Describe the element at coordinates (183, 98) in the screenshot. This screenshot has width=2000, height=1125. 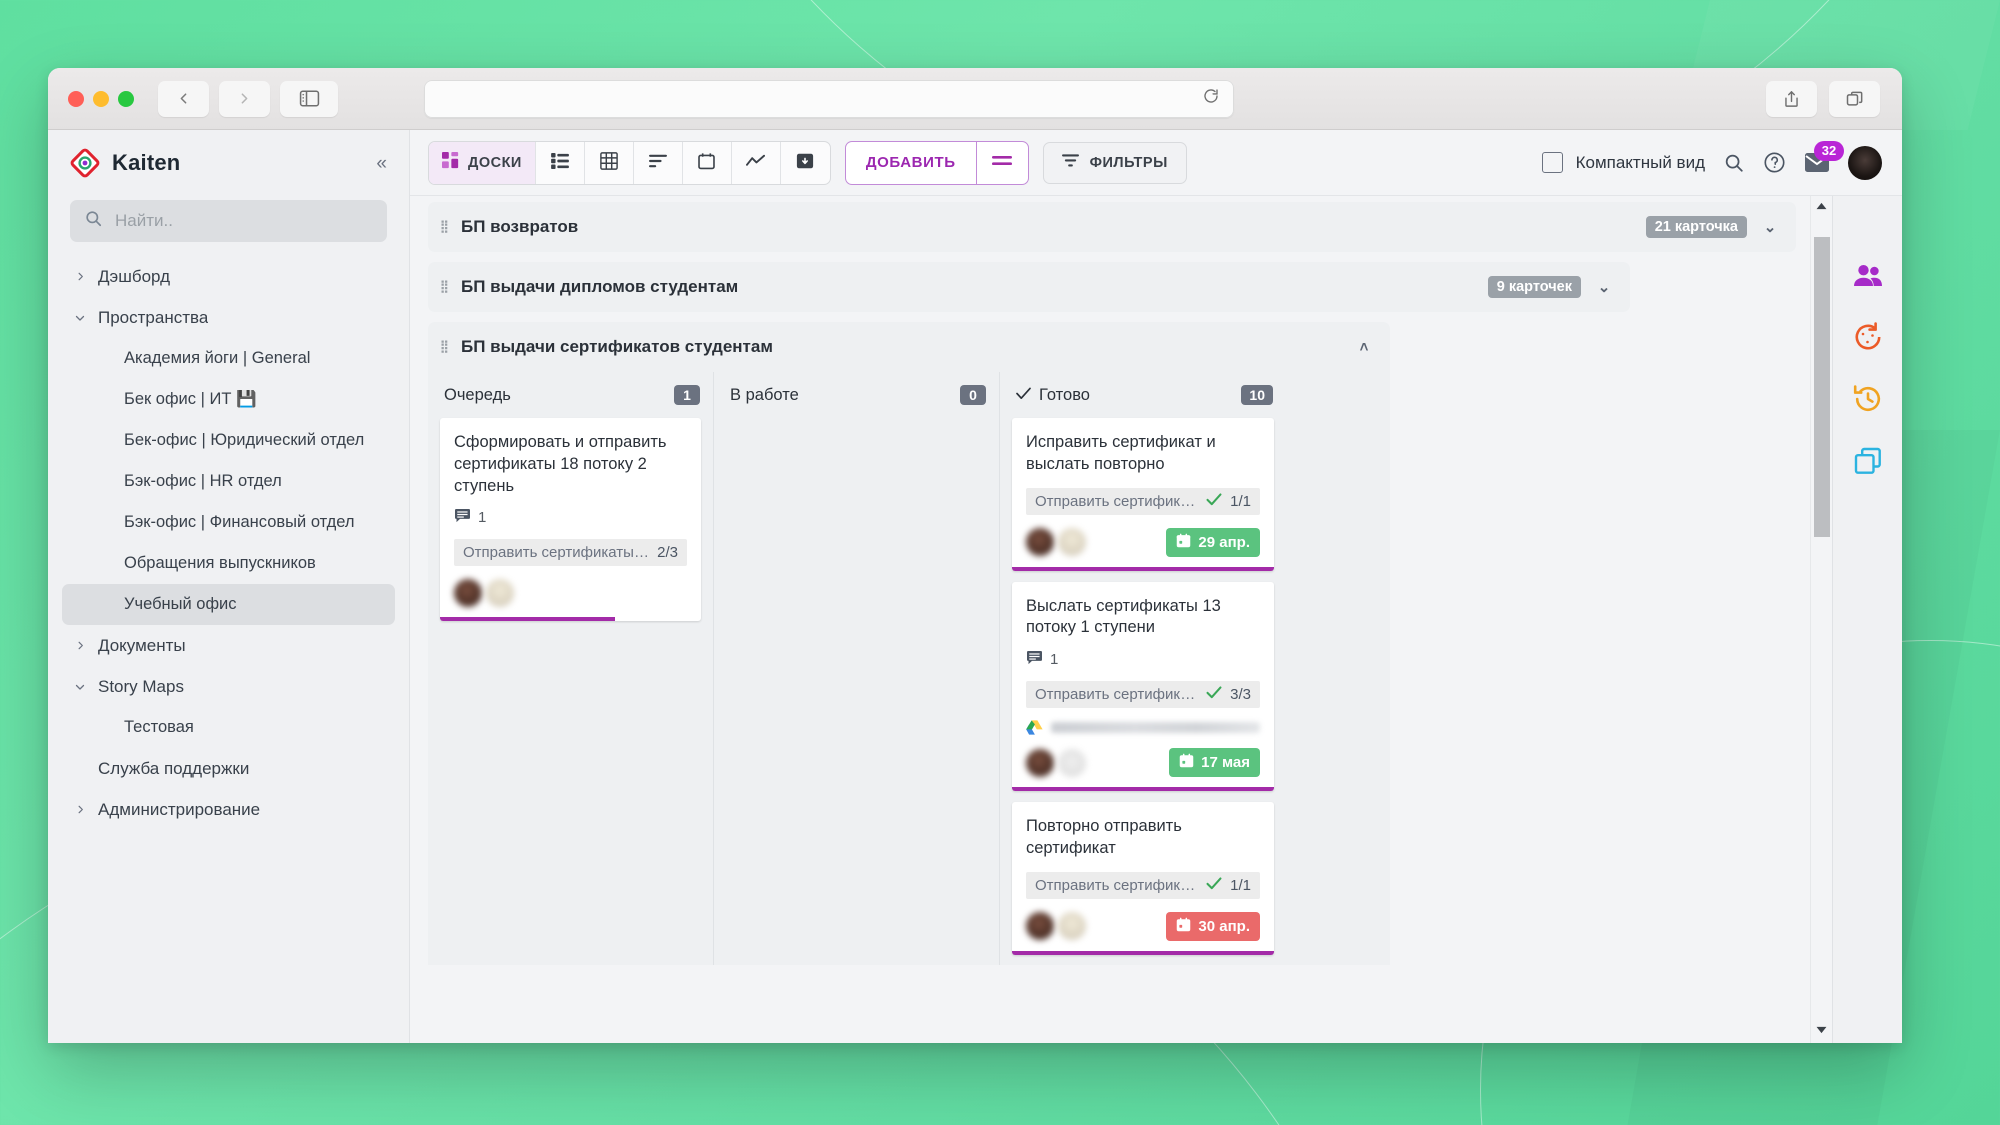
I see `back-button` at that location.